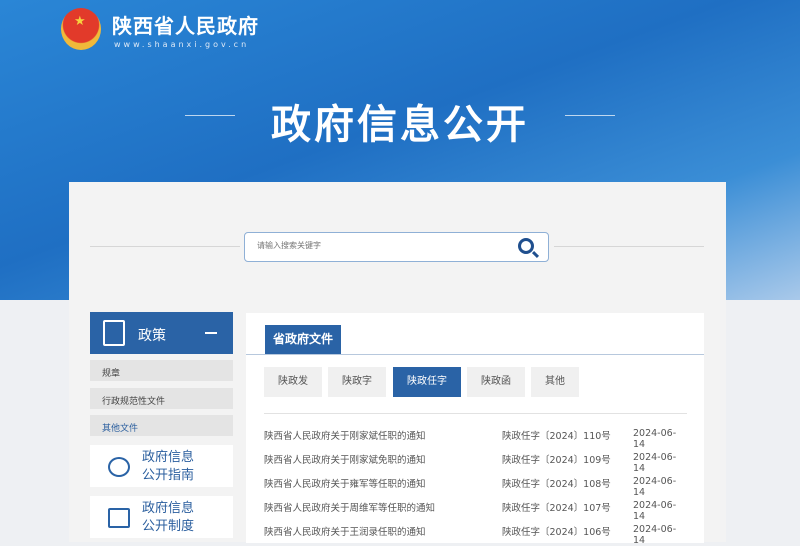  Describe the element at coordinates (400, 125) in the screenshot. I see `page-title: 政府信息公开` at that location.